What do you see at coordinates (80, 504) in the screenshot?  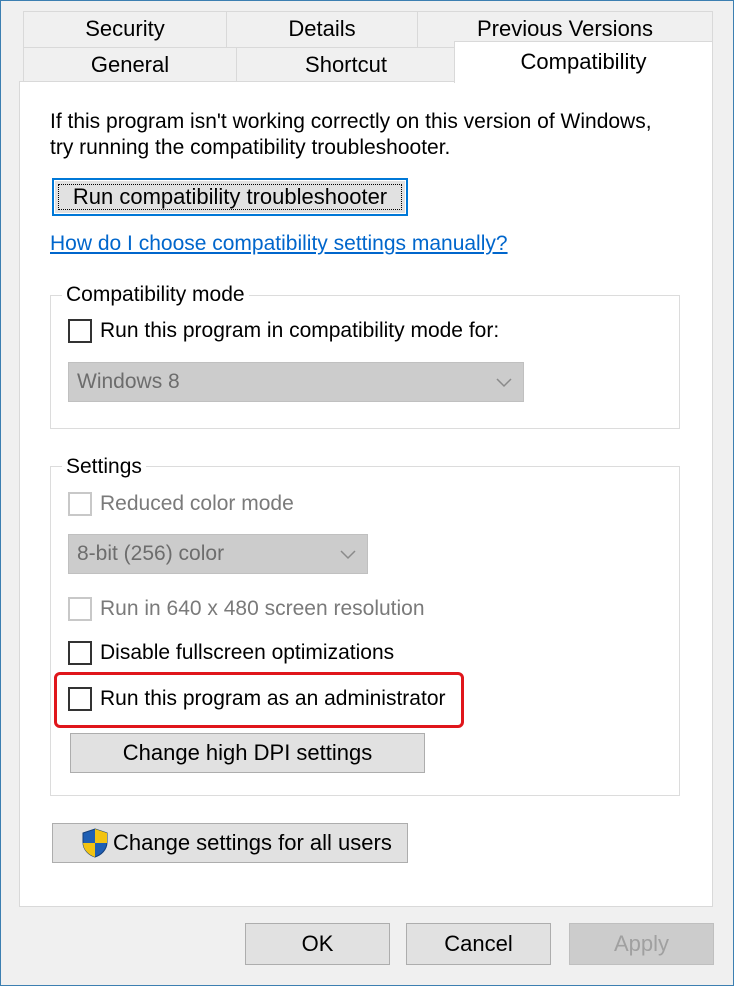 I see `reduced-color-checkbox` at bounding box center [80, 504].